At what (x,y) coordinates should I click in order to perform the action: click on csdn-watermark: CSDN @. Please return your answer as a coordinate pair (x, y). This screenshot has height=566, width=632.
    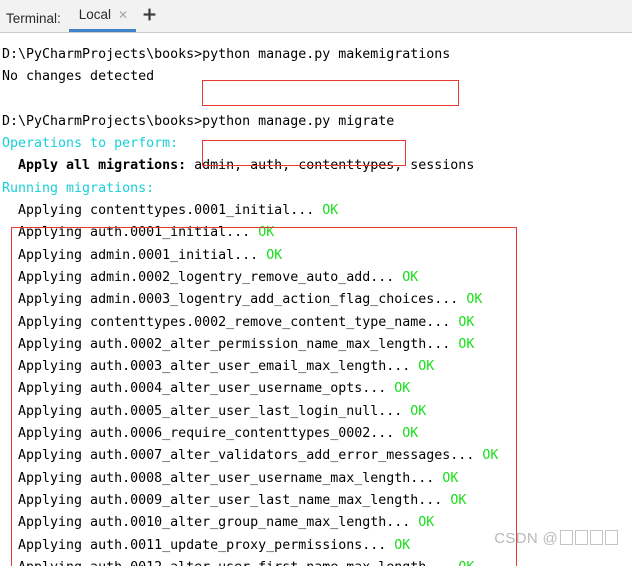
    Looking at the image, I should click on (556, 539).